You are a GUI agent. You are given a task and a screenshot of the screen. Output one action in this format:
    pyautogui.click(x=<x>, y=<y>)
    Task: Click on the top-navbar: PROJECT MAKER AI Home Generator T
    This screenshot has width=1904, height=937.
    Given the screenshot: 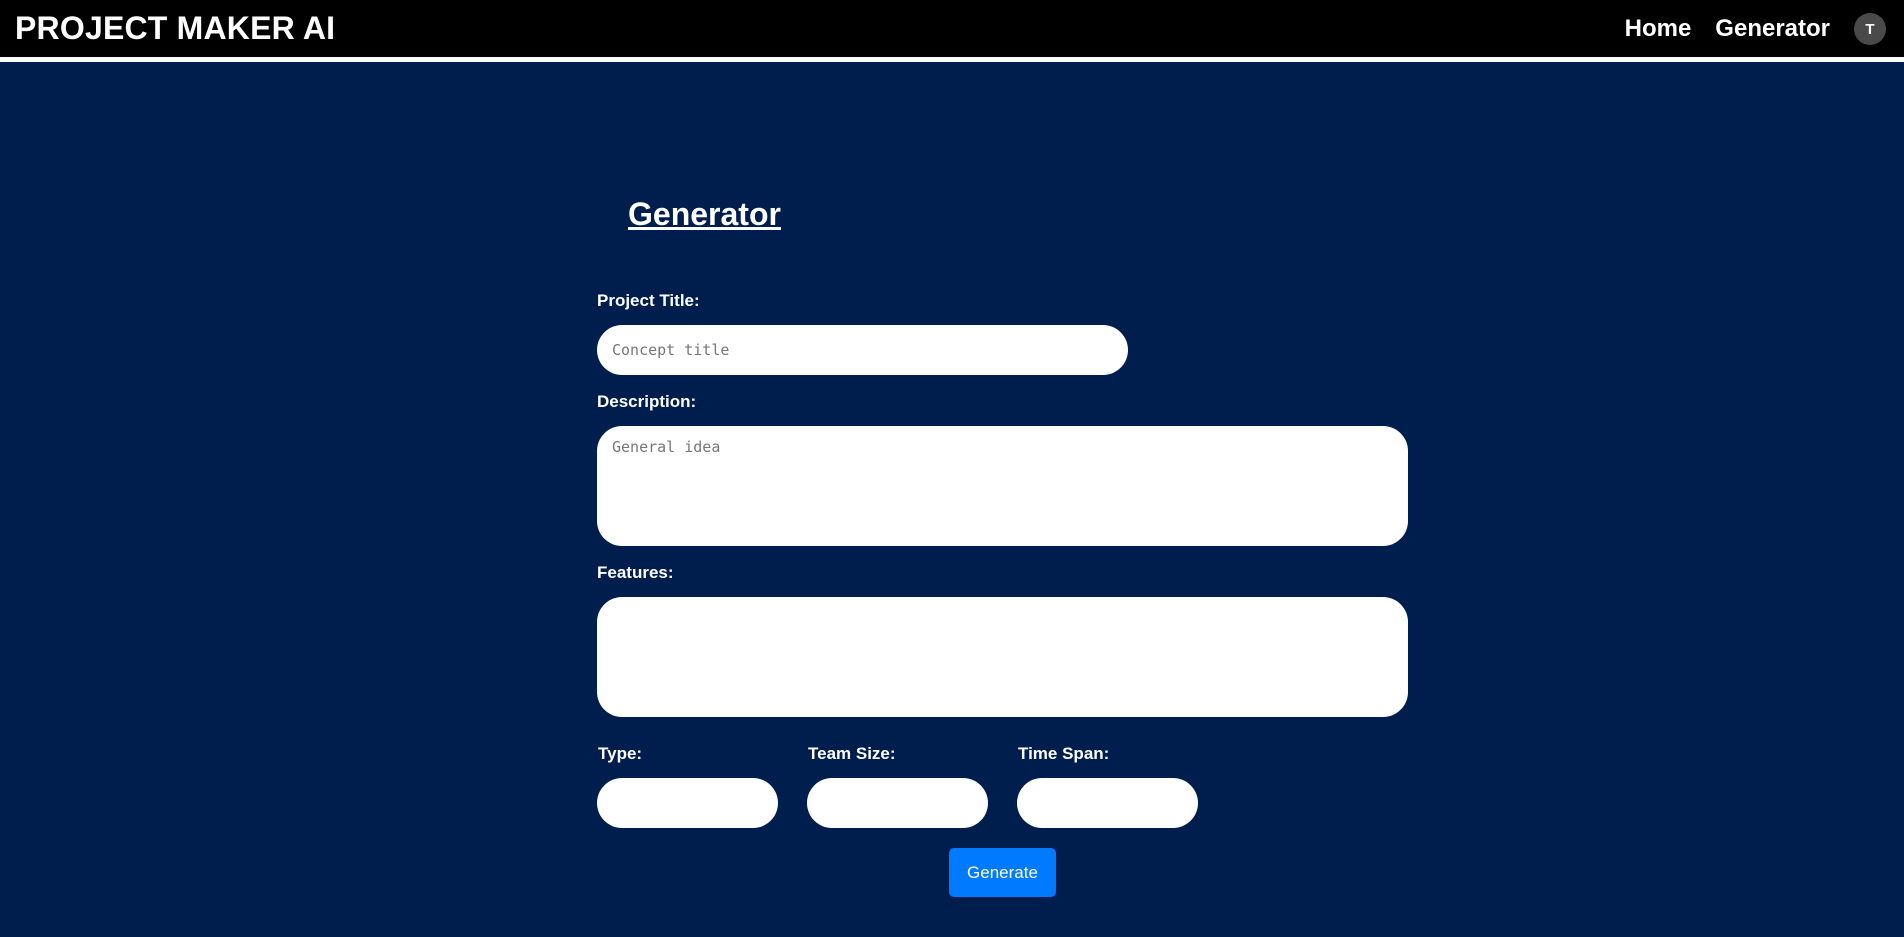 What is the action you would take?
    pyautogui.click(x=952, y=31)
    